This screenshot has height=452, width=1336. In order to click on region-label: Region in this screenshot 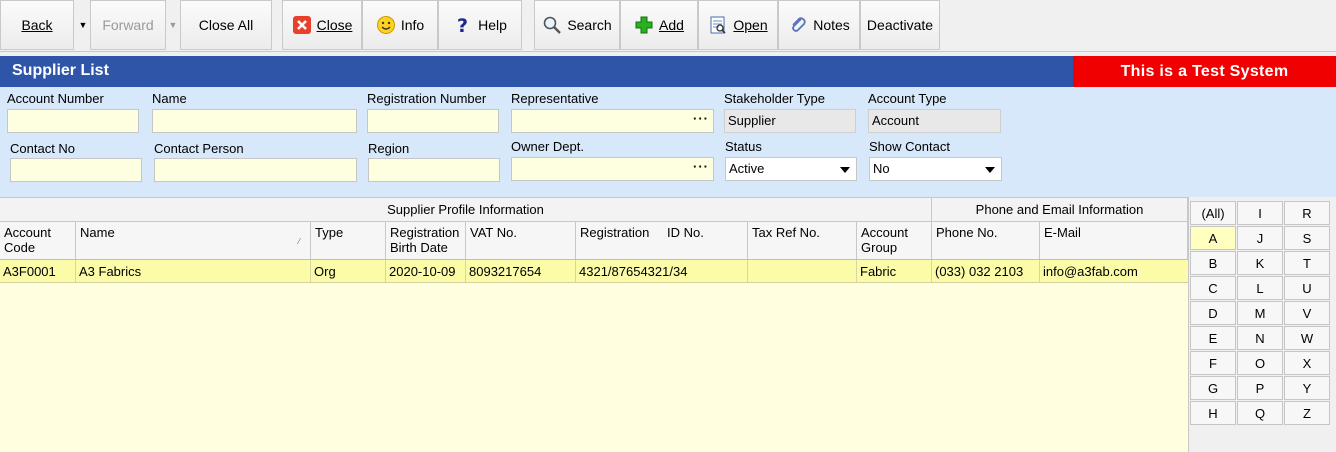, I will do `click(389, 148)`.